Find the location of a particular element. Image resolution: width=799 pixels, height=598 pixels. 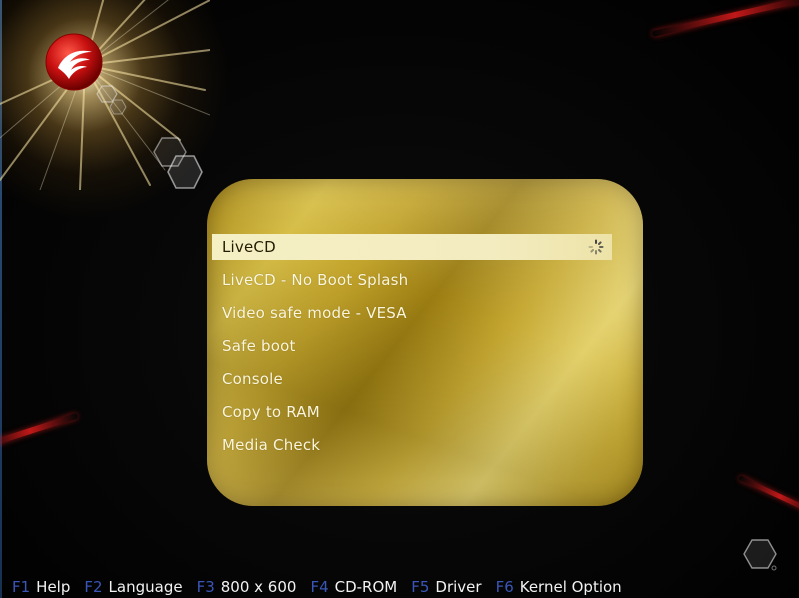

menu-item-video-safe-mode-vesa: Video safe mode - VESA is located at coordinates (412, 316).